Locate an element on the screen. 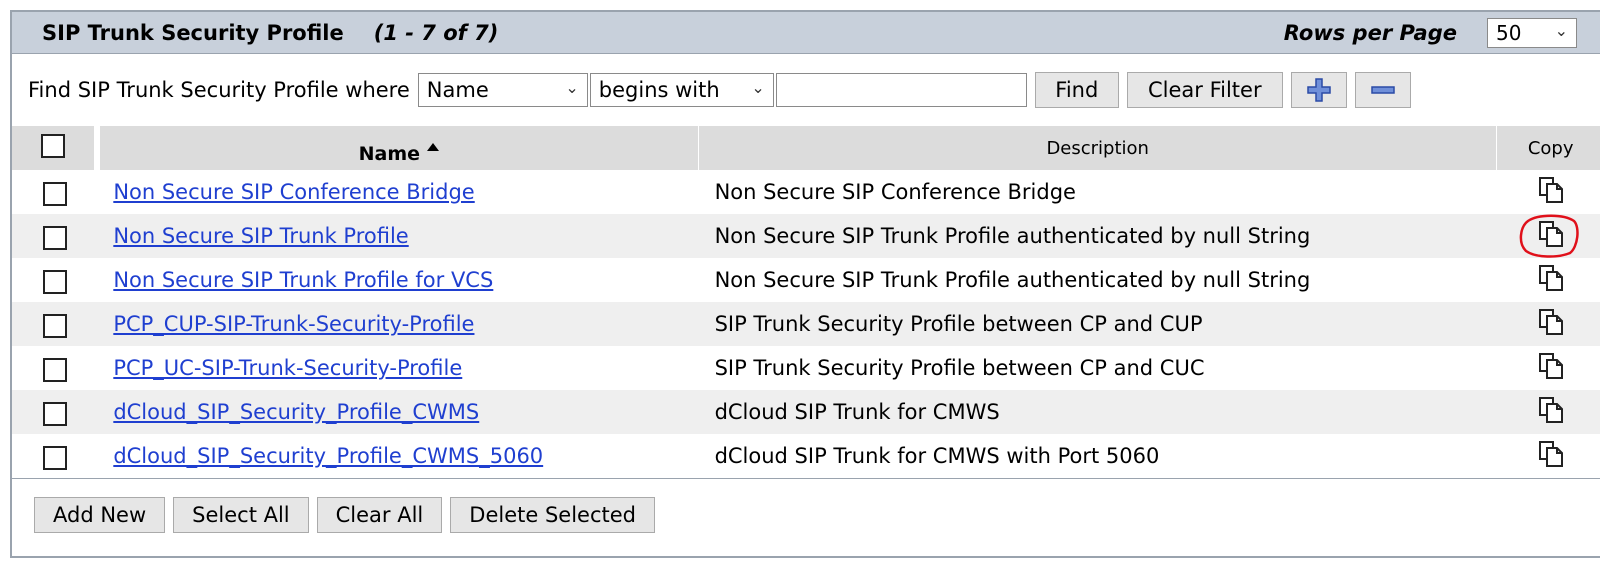  page-title: SIP Trunk Security Profile is located at coordinates (193, 32).